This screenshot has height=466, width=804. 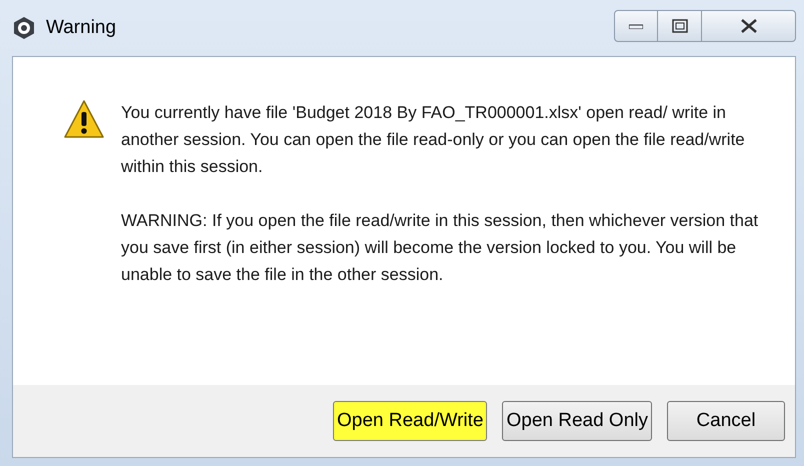 I want to click on app-logo-icon, so click(x=24, y=28).